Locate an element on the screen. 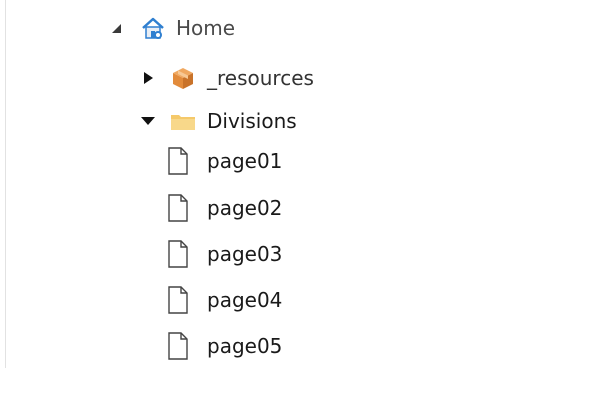 The height and width of the screenshot is (400, 600). tree-node-page: page01 is located at coordinates (224, 161).